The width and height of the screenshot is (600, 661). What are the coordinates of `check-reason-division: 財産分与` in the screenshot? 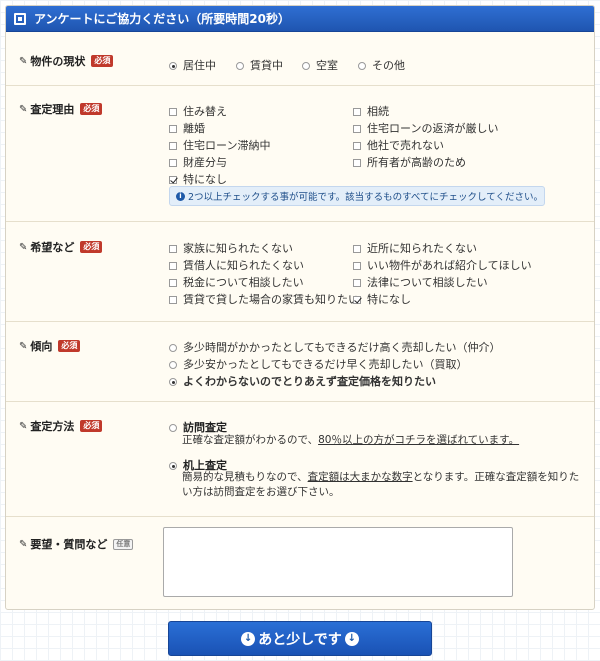 It's located at (198, 162).